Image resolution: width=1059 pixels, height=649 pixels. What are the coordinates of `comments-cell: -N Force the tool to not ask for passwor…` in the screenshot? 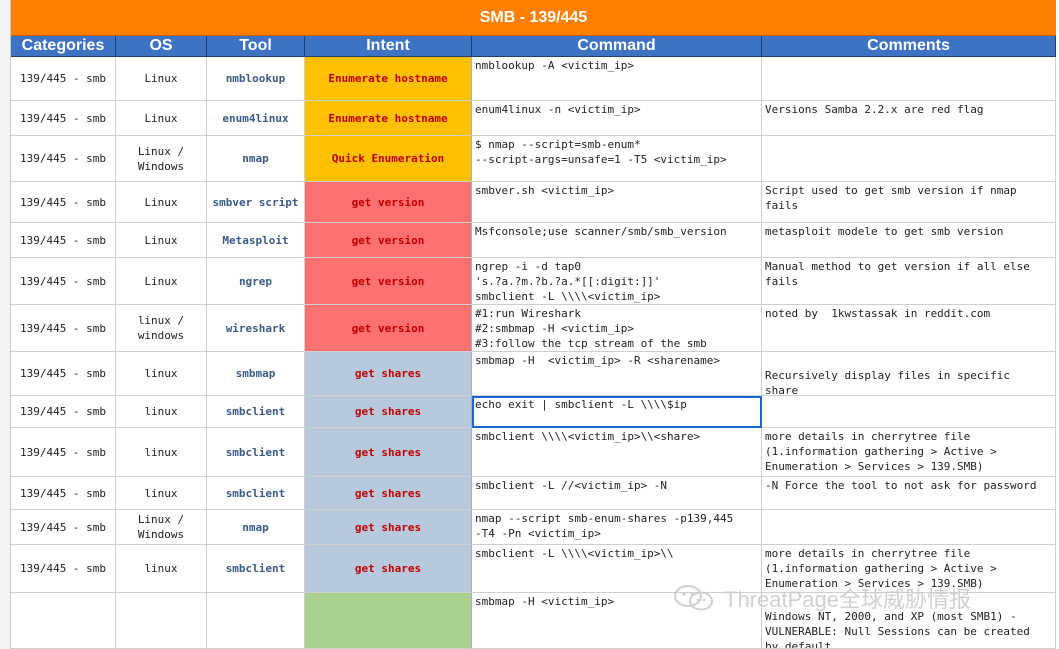 It's located at (909, 493).